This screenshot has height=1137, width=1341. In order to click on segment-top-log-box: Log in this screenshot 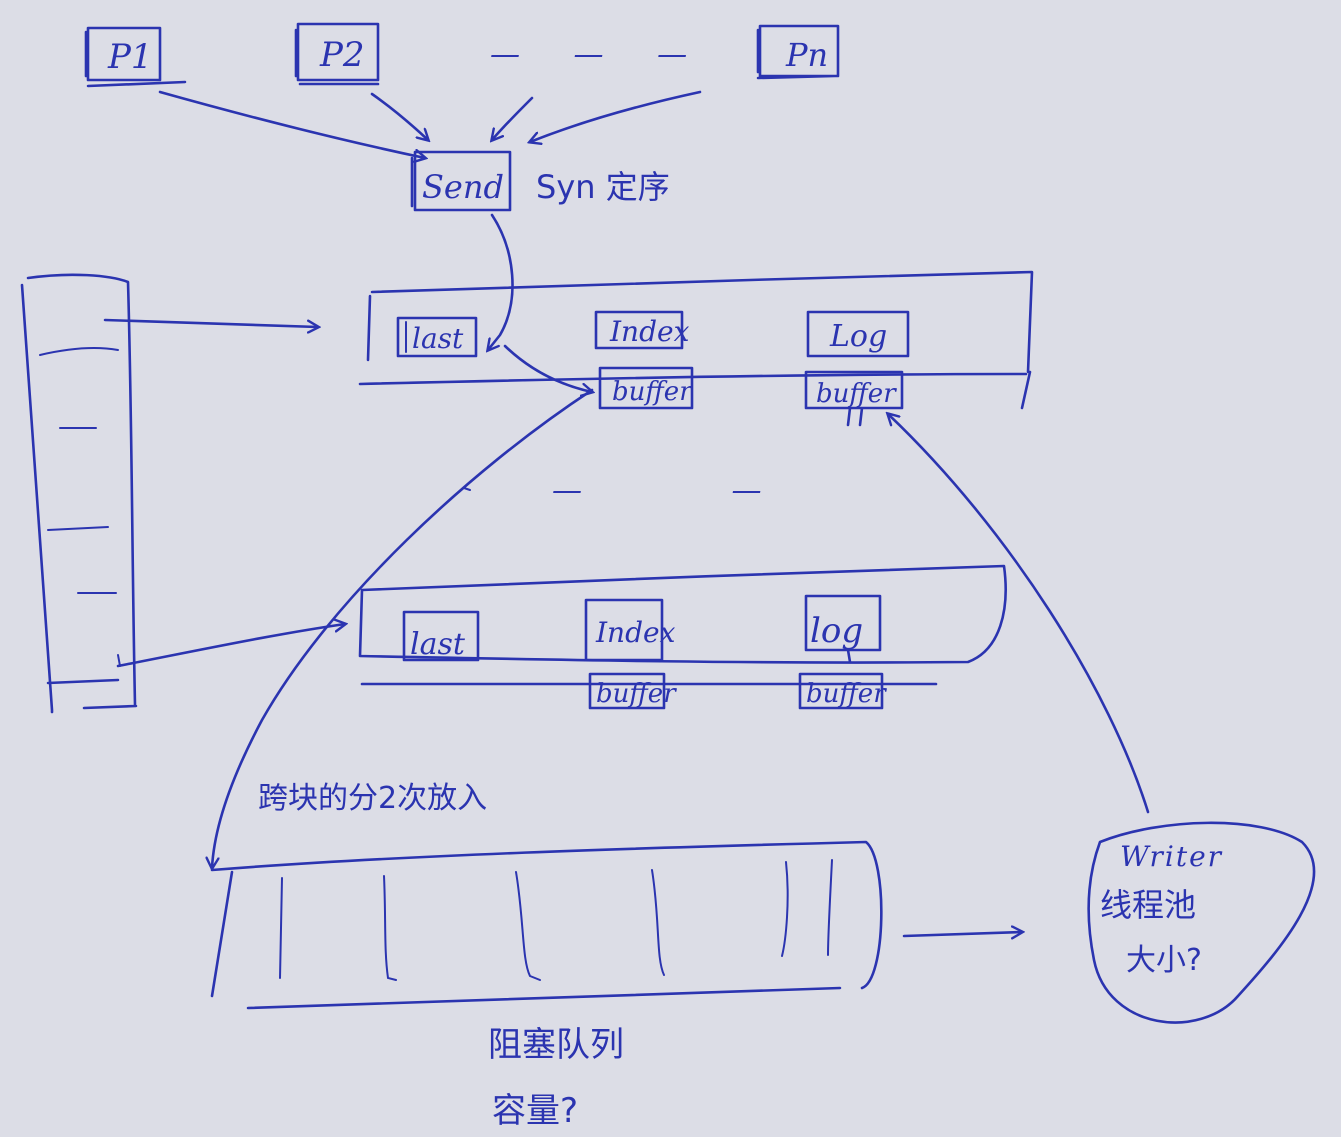, I will do `click(858, 334)`.